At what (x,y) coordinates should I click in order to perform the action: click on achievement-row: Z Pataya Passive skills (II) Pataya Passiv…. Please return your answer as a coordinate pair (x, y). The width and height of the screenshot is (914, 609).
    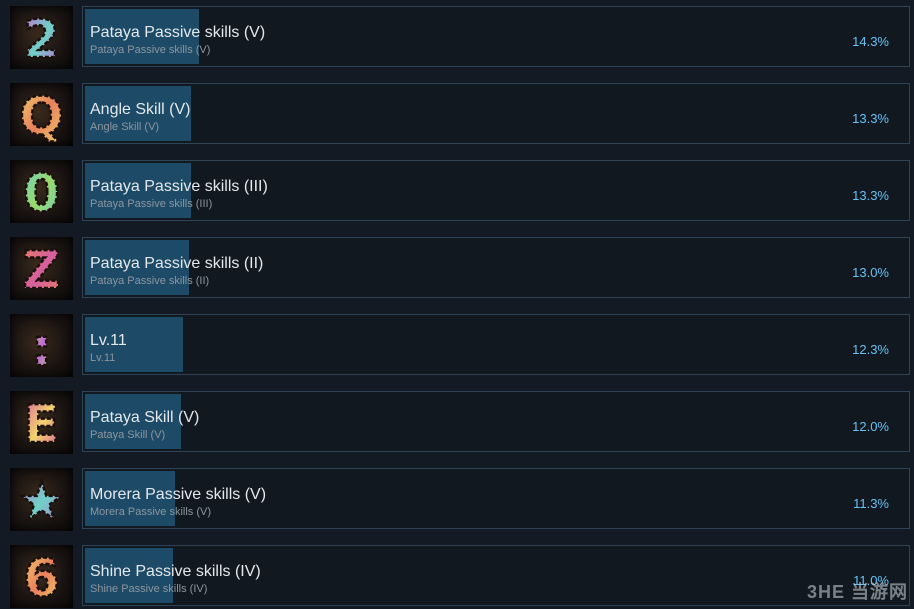
    Looking at the image, I should click on (457, 269).